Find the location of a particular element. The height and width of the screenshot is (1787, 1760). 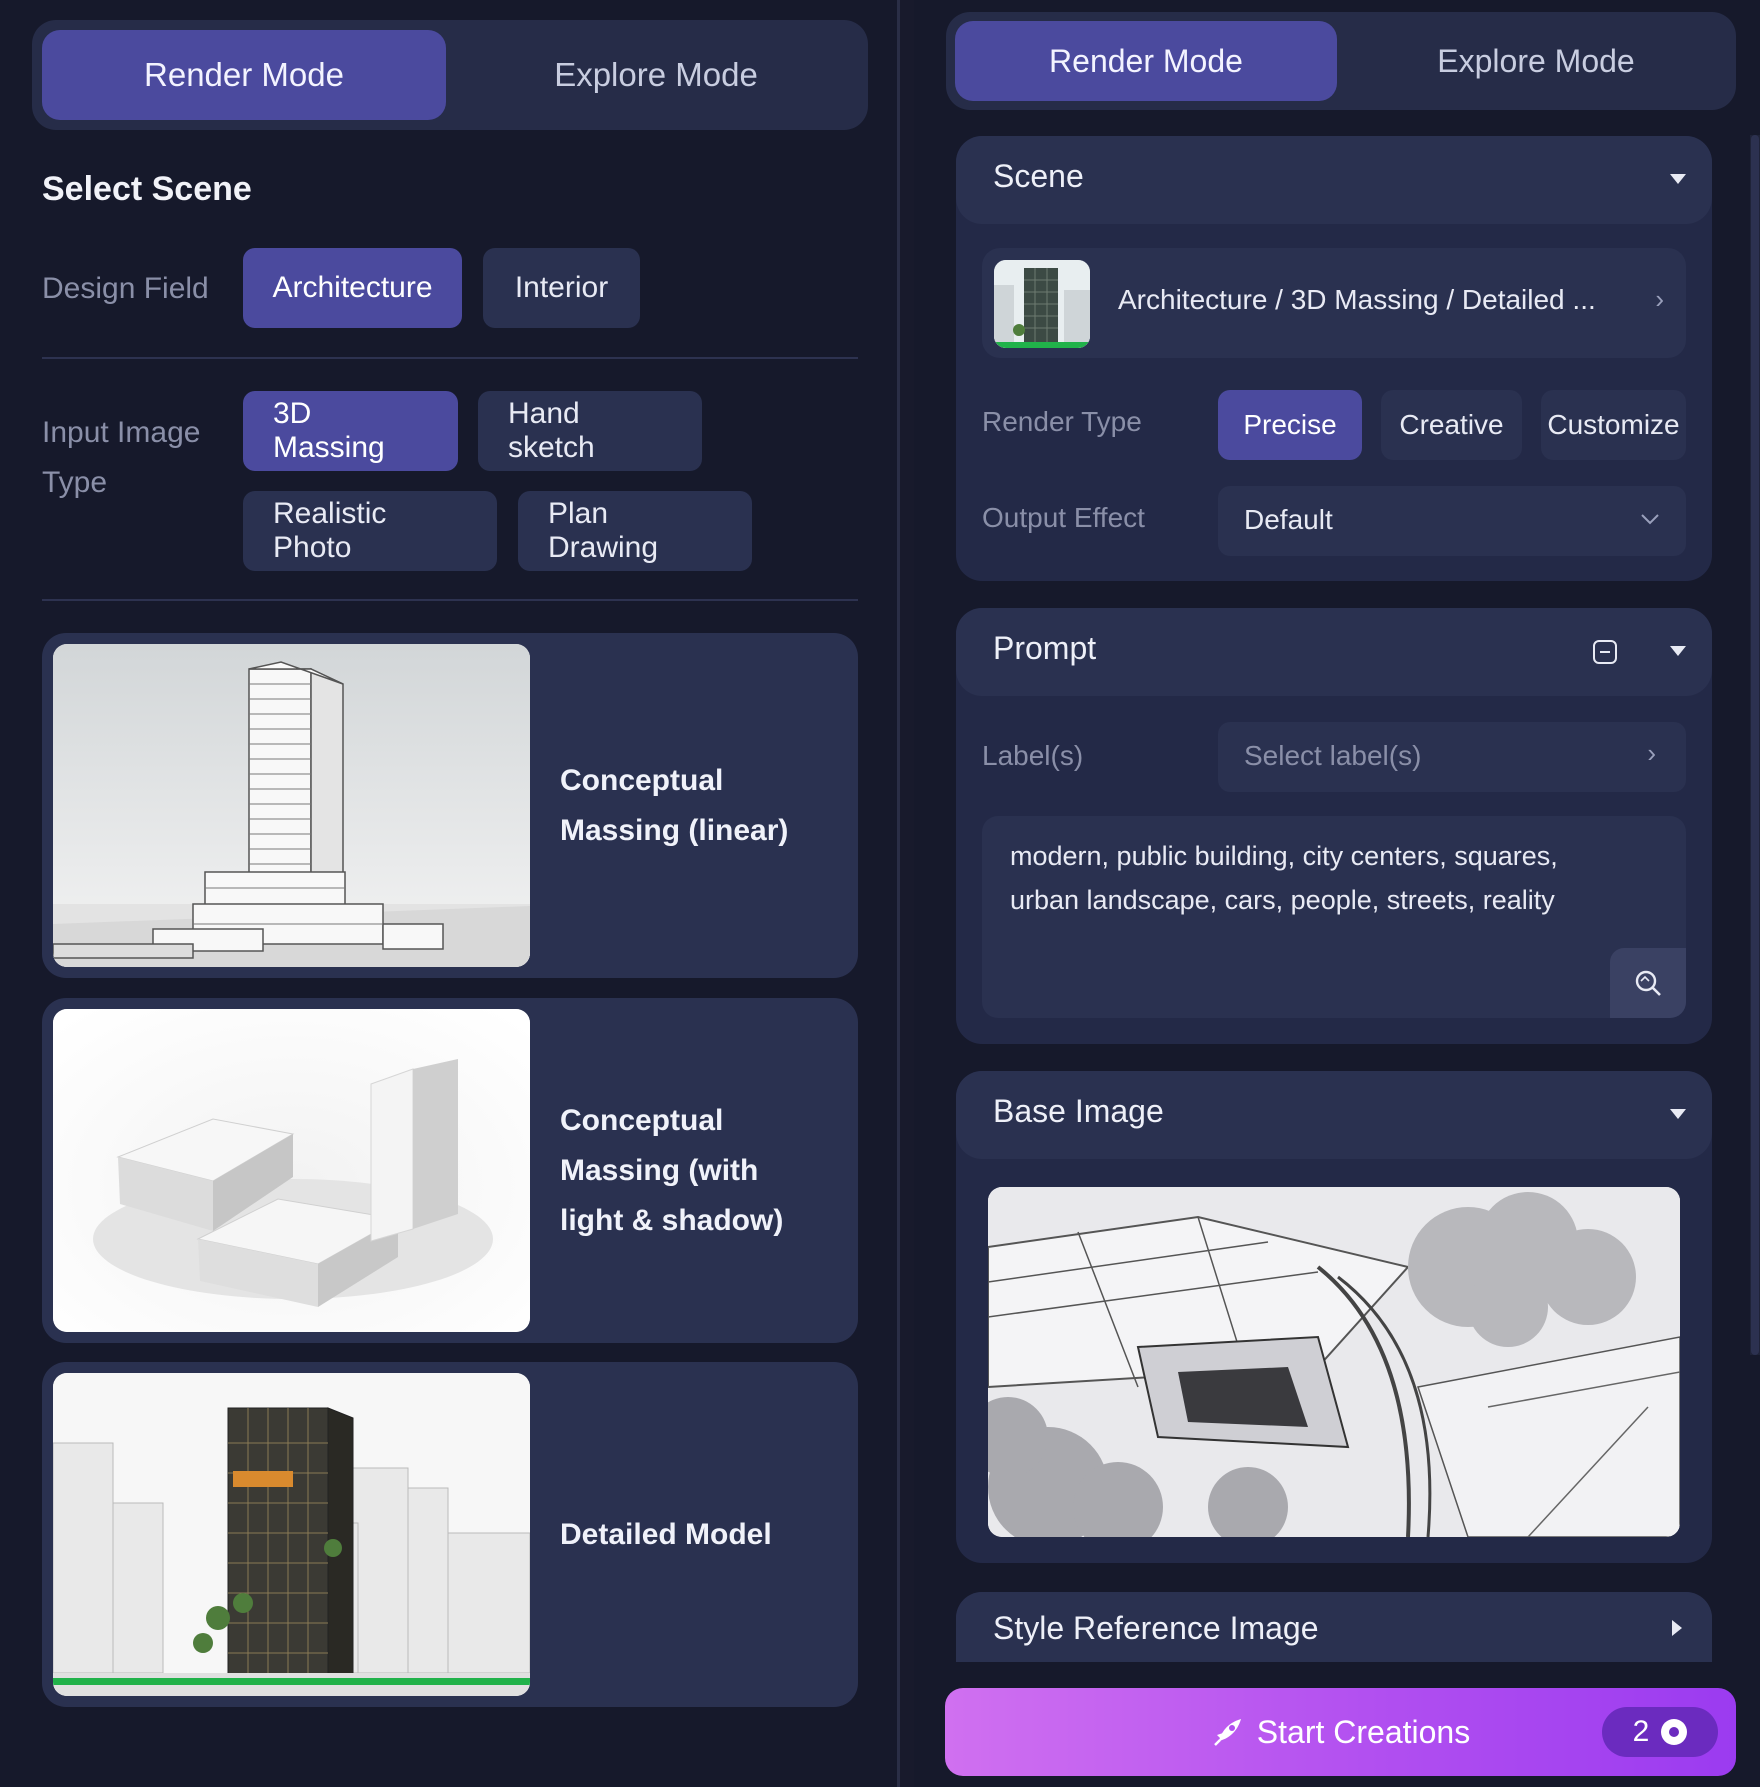

scene-label-line: light & shadow) is located at coordinates (672, 1220).